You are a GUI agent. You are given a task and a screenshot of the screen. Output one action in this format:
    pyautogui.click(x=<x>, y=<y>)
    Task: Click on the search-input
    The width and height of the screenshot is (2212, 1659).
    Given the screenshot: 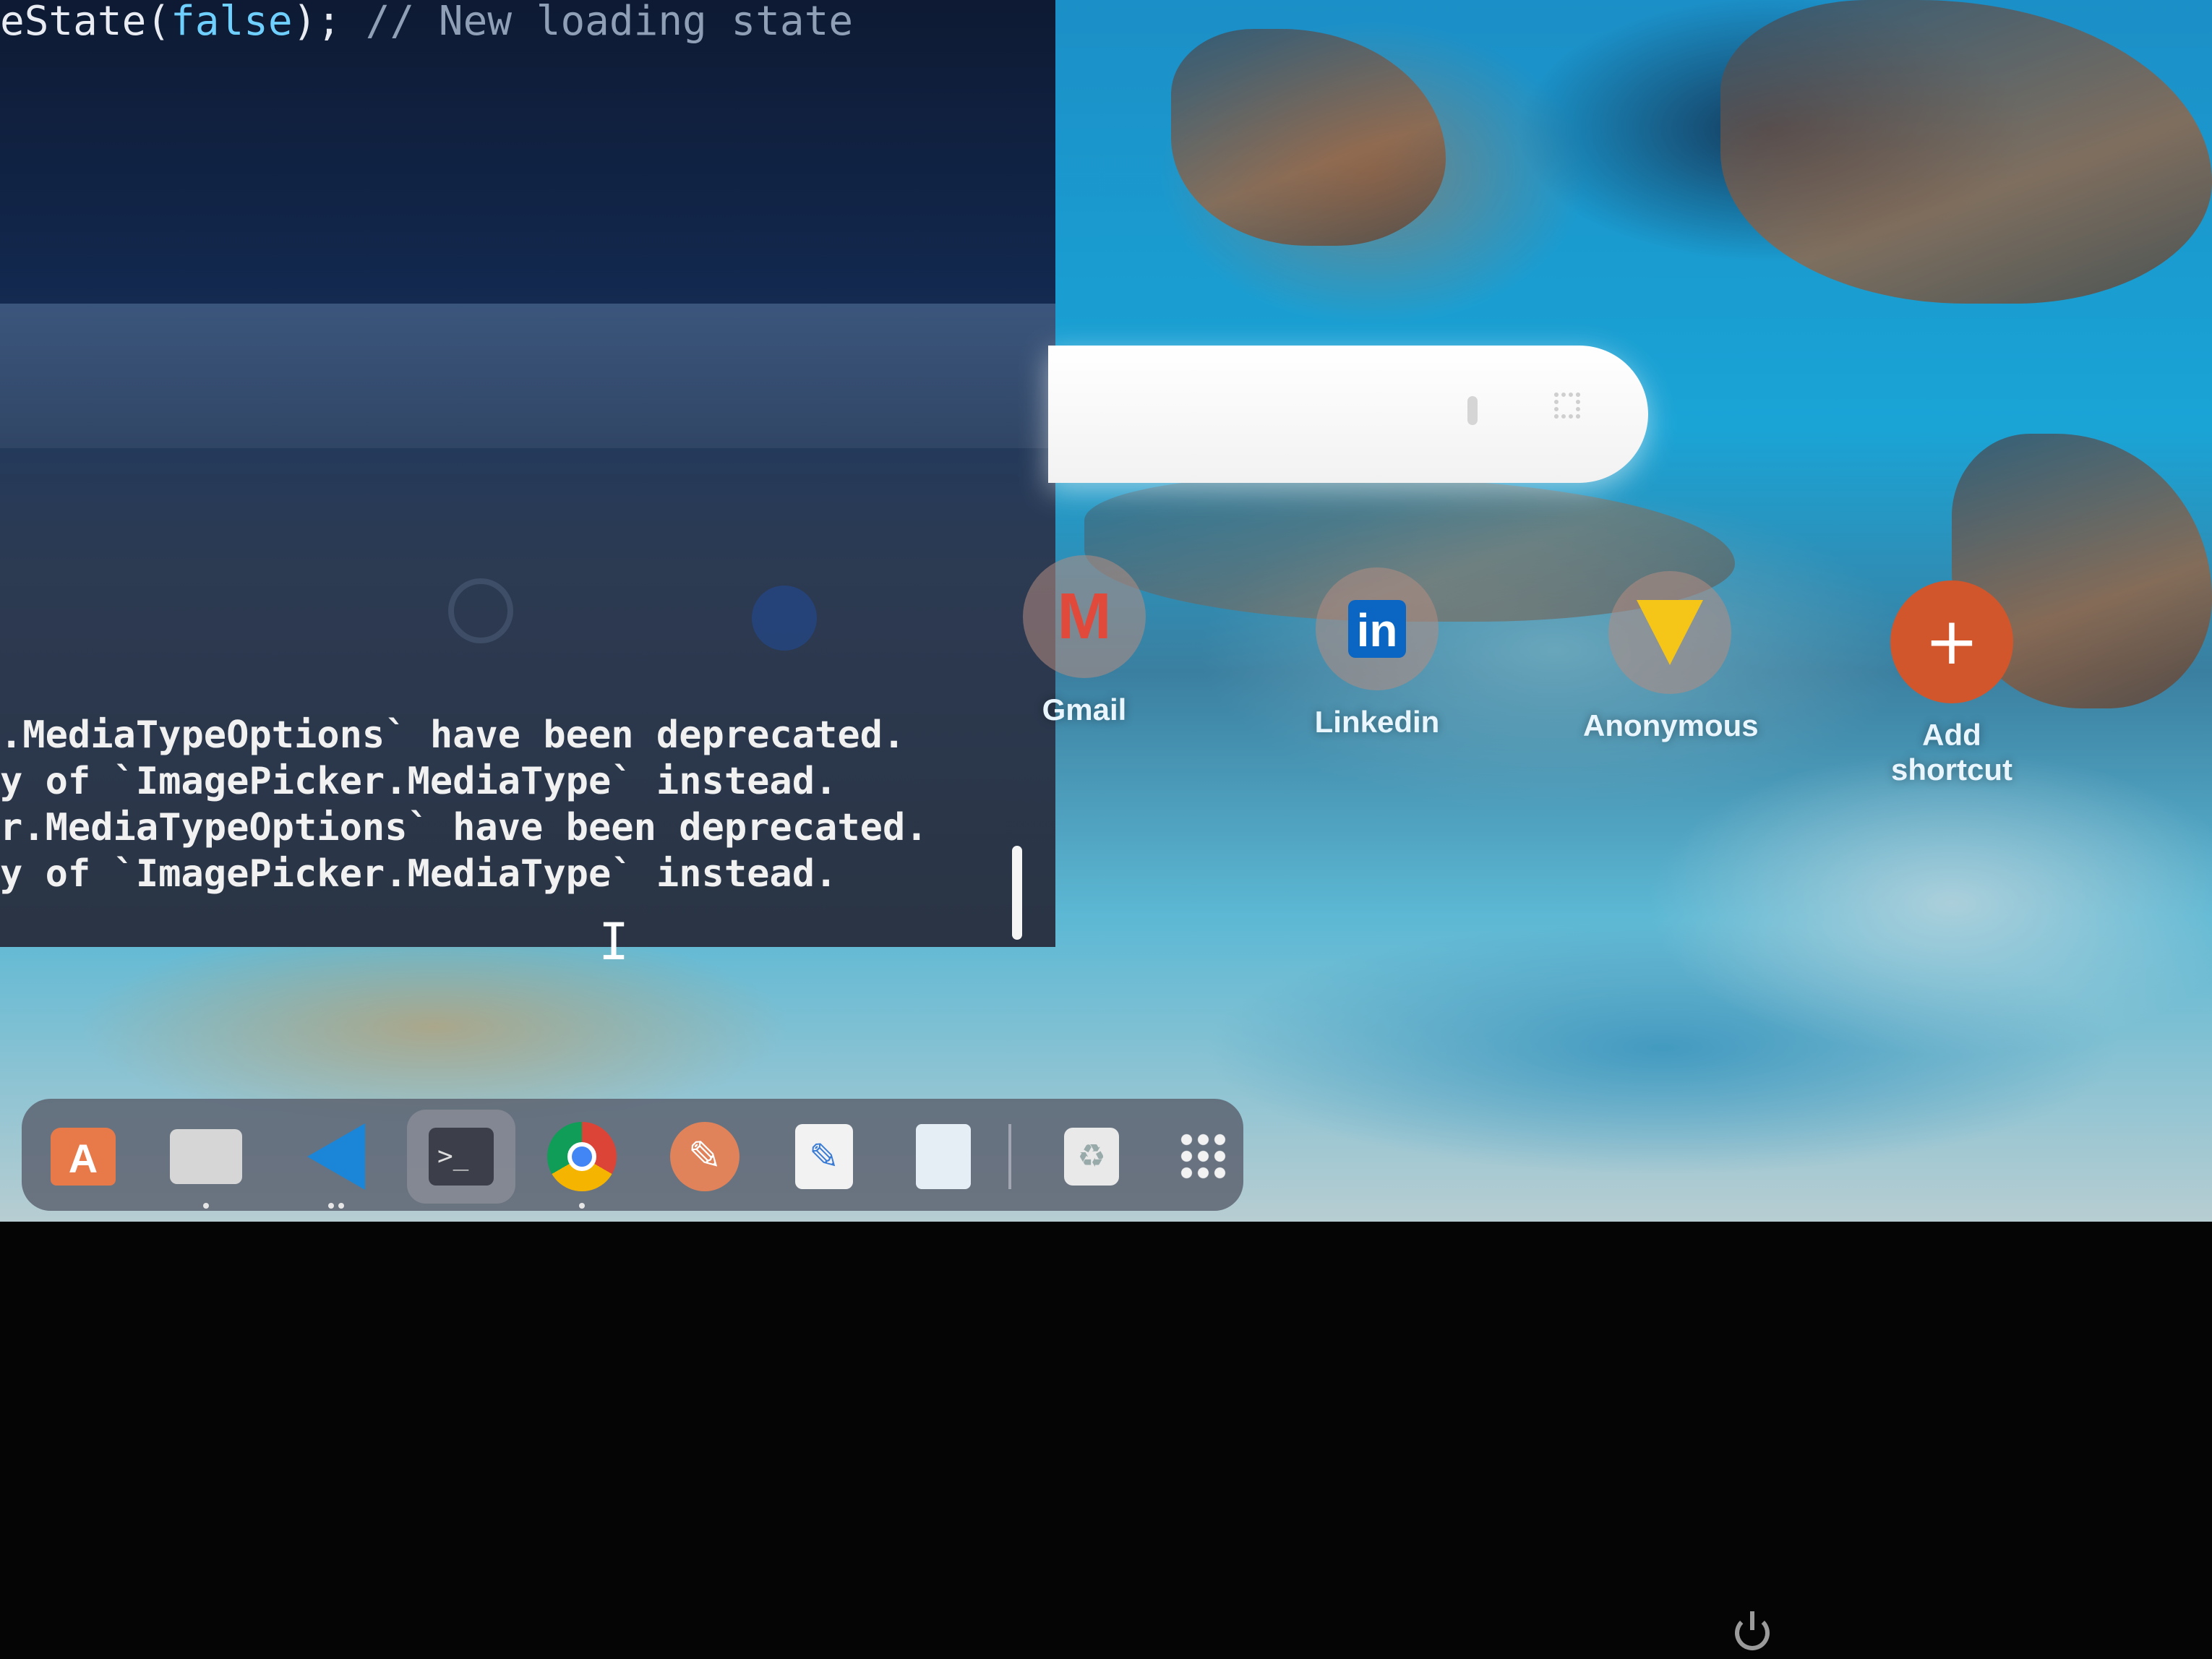 What is the action you would take?
    pyautogui.click(x=1348, y=415)
    